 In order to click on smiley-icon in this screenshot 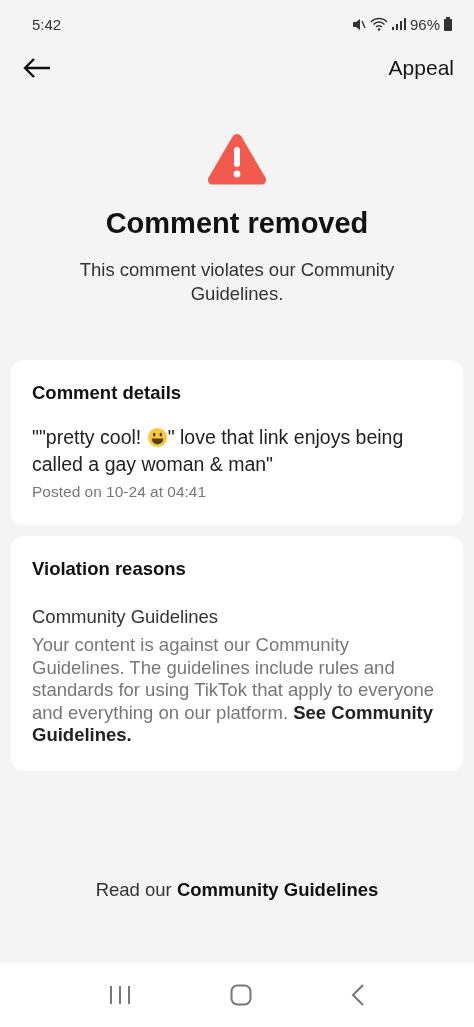, I will do `click(157, 437)`.